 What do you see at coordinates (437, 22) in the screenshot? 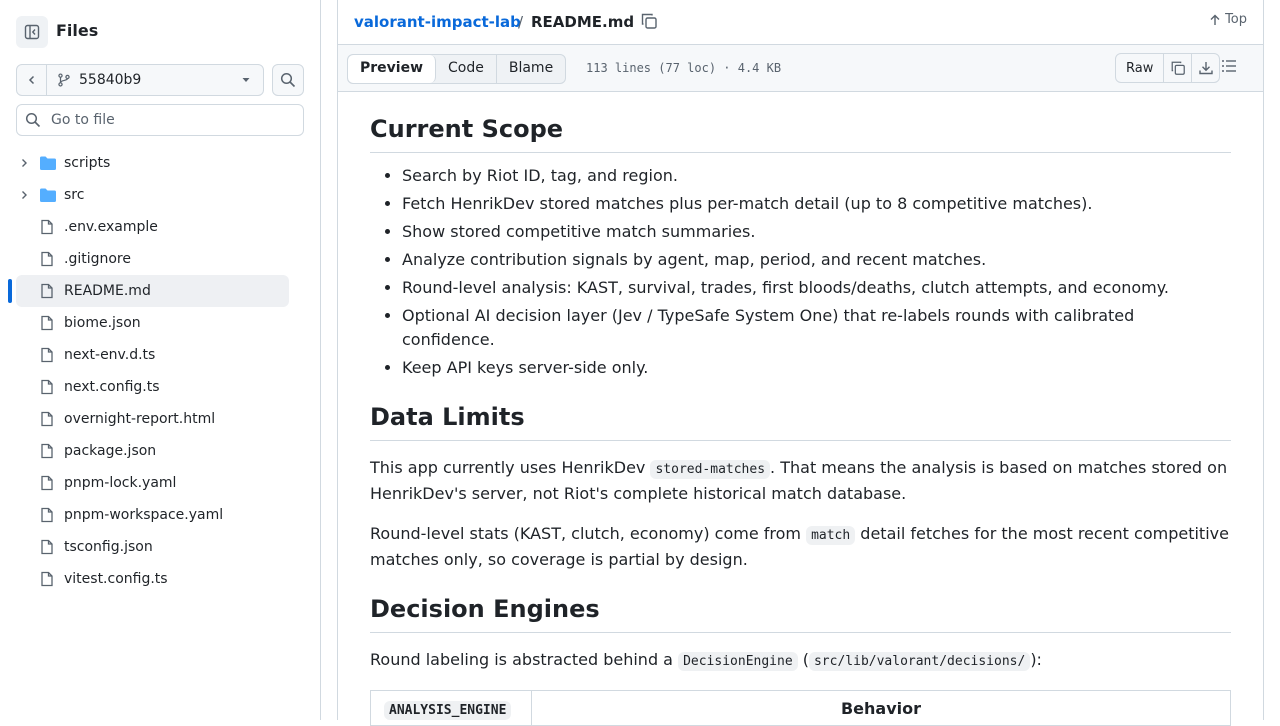
I see `repo-link: valorant-impact-lab` at bounding box center [437, 22].